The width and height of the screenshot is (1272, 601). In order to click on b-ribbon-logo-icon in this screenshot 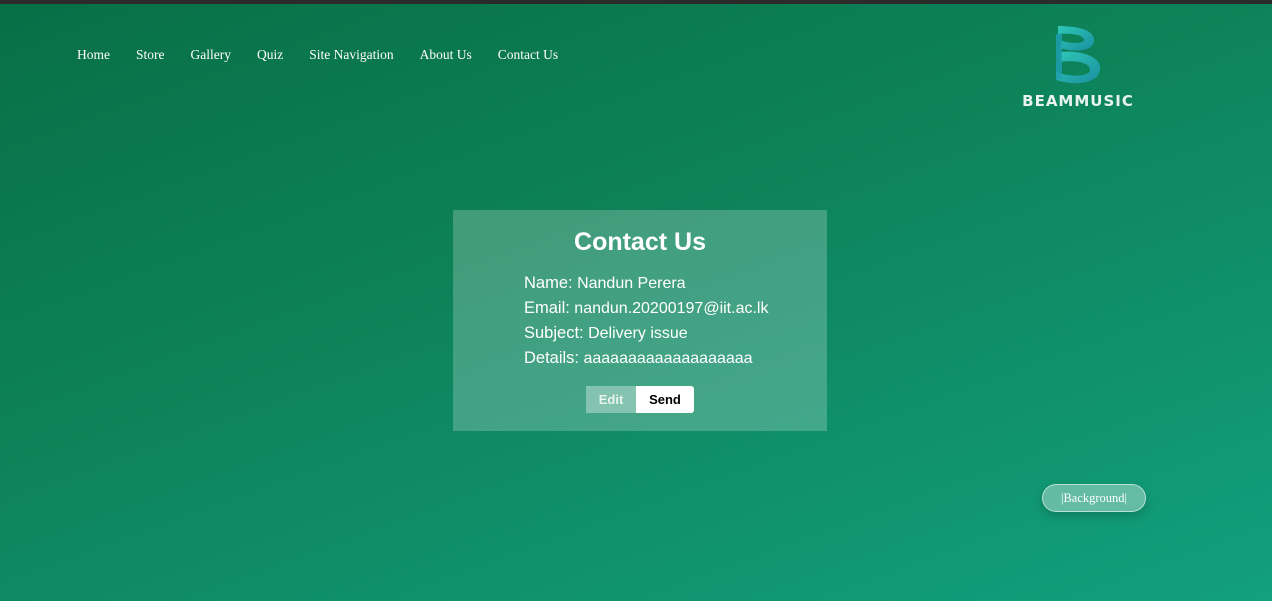, I will do `click(1078, 55)`.